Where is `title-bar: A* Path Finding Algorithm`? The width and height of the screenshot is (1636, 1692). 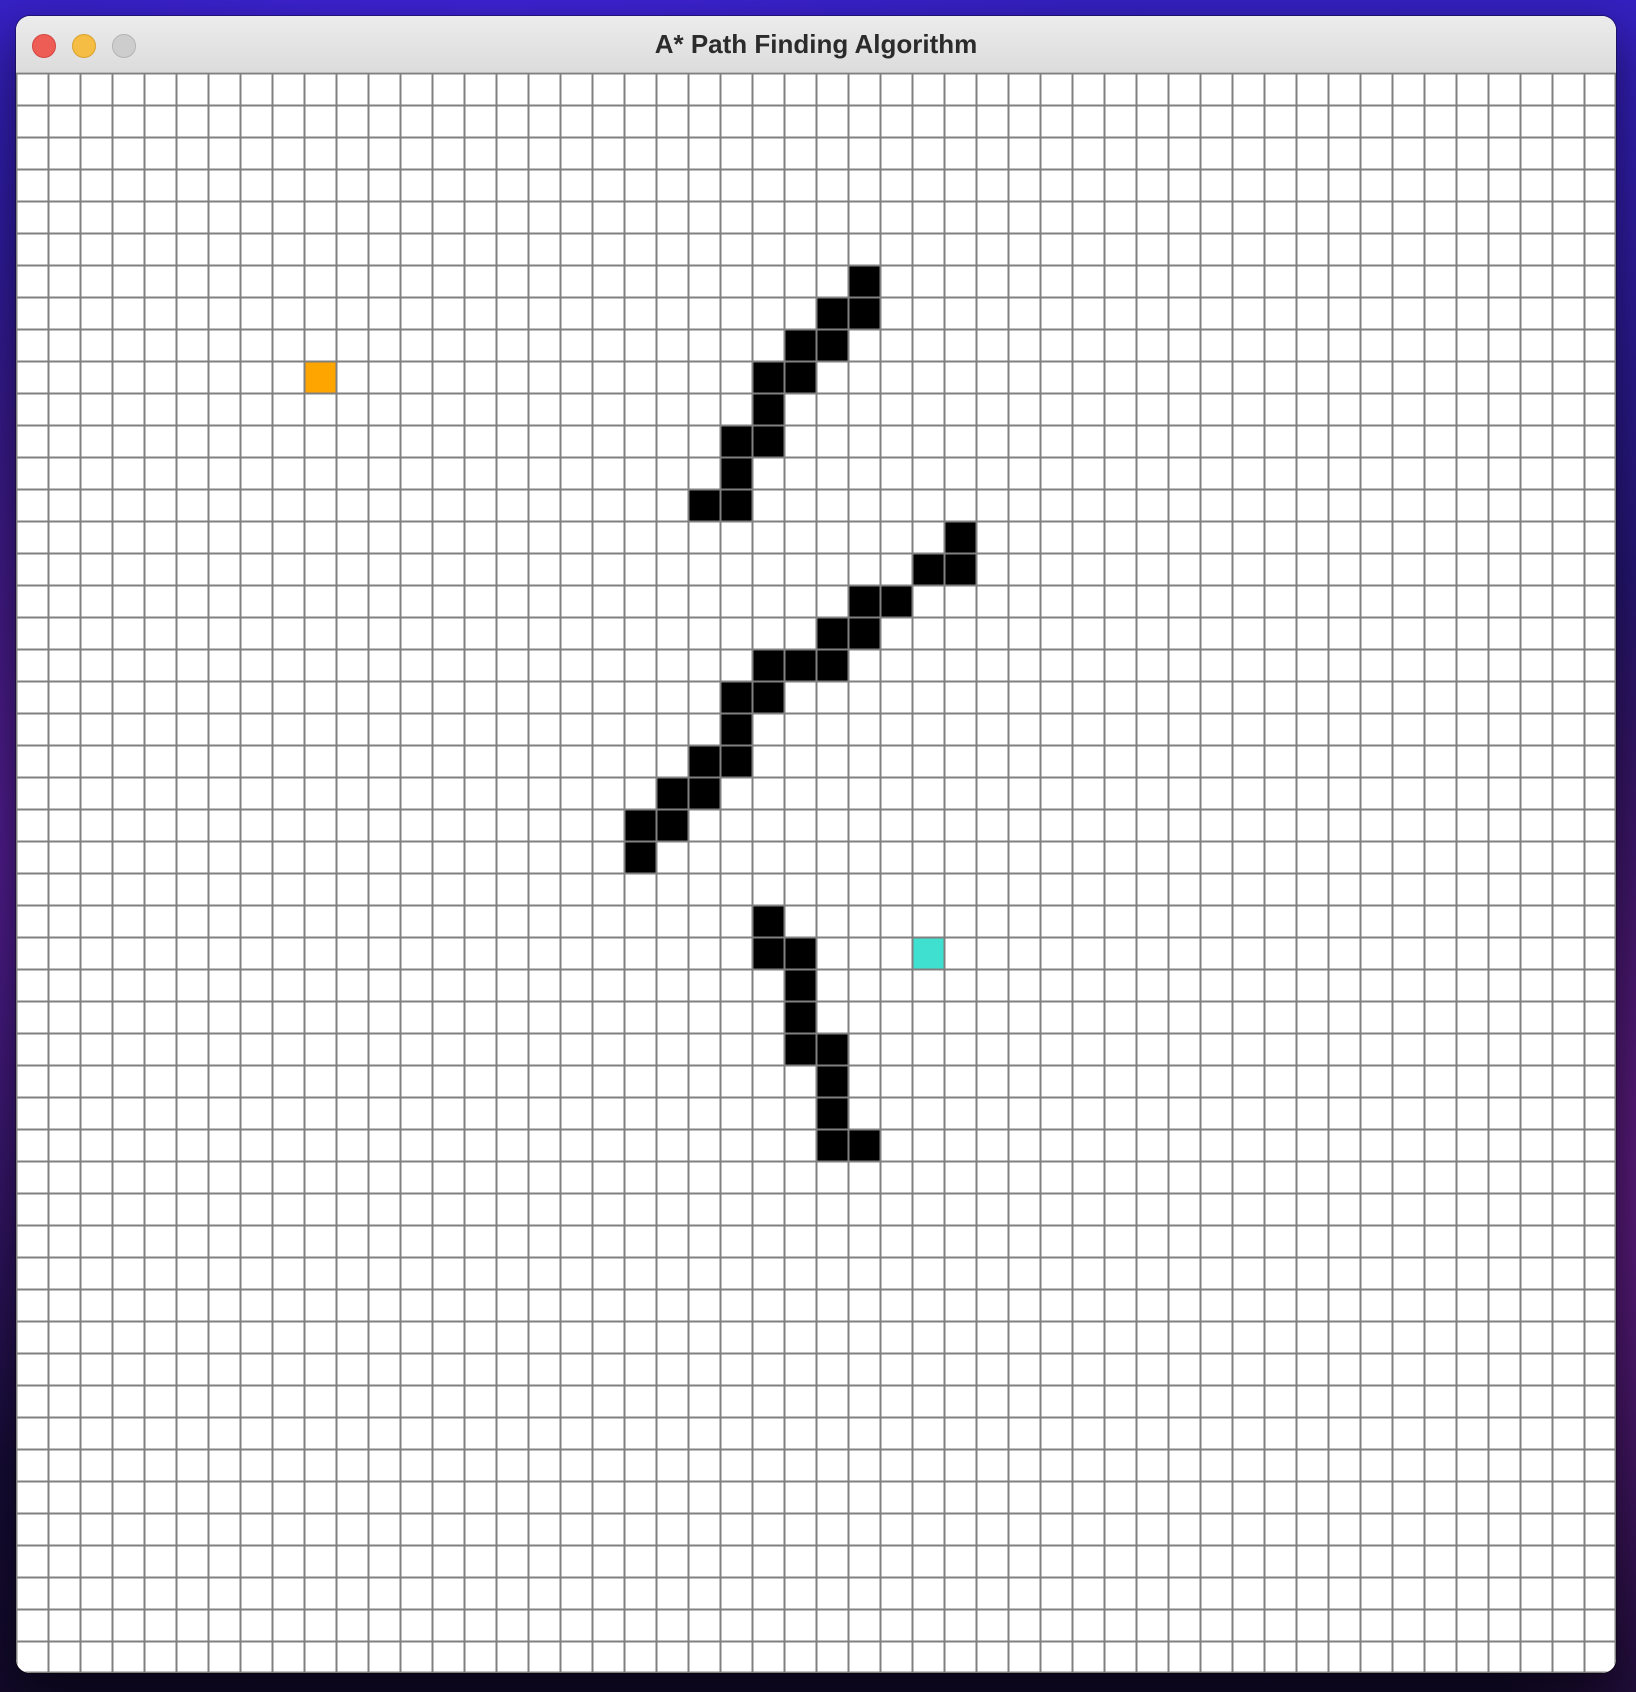
title-bar: A* Path Finding Algorithm is located at coordinates (816, 44).